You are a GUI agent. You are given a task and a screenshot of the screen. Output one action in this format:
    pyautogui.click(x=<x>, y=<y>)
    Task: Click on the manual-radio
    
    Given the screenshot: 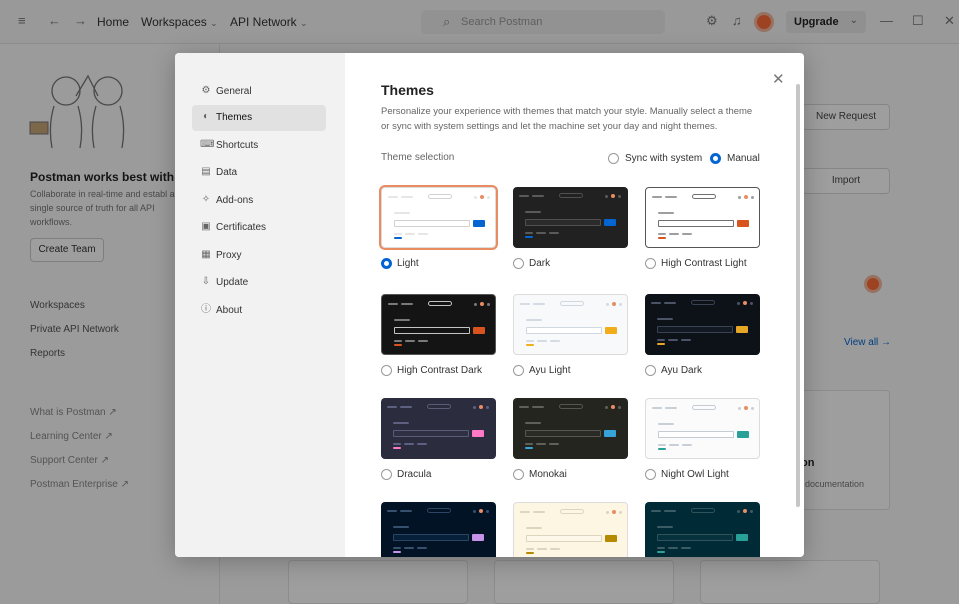 What is the action you would take?
    pyautogui.click(x=715, y=158)
    